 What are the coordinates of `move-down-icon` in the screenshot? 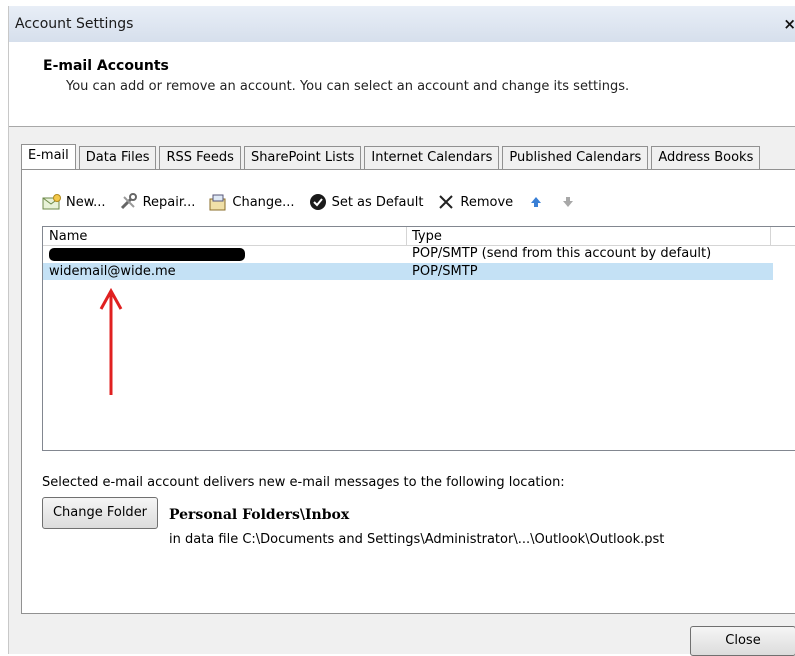 It's located at (568, 202).